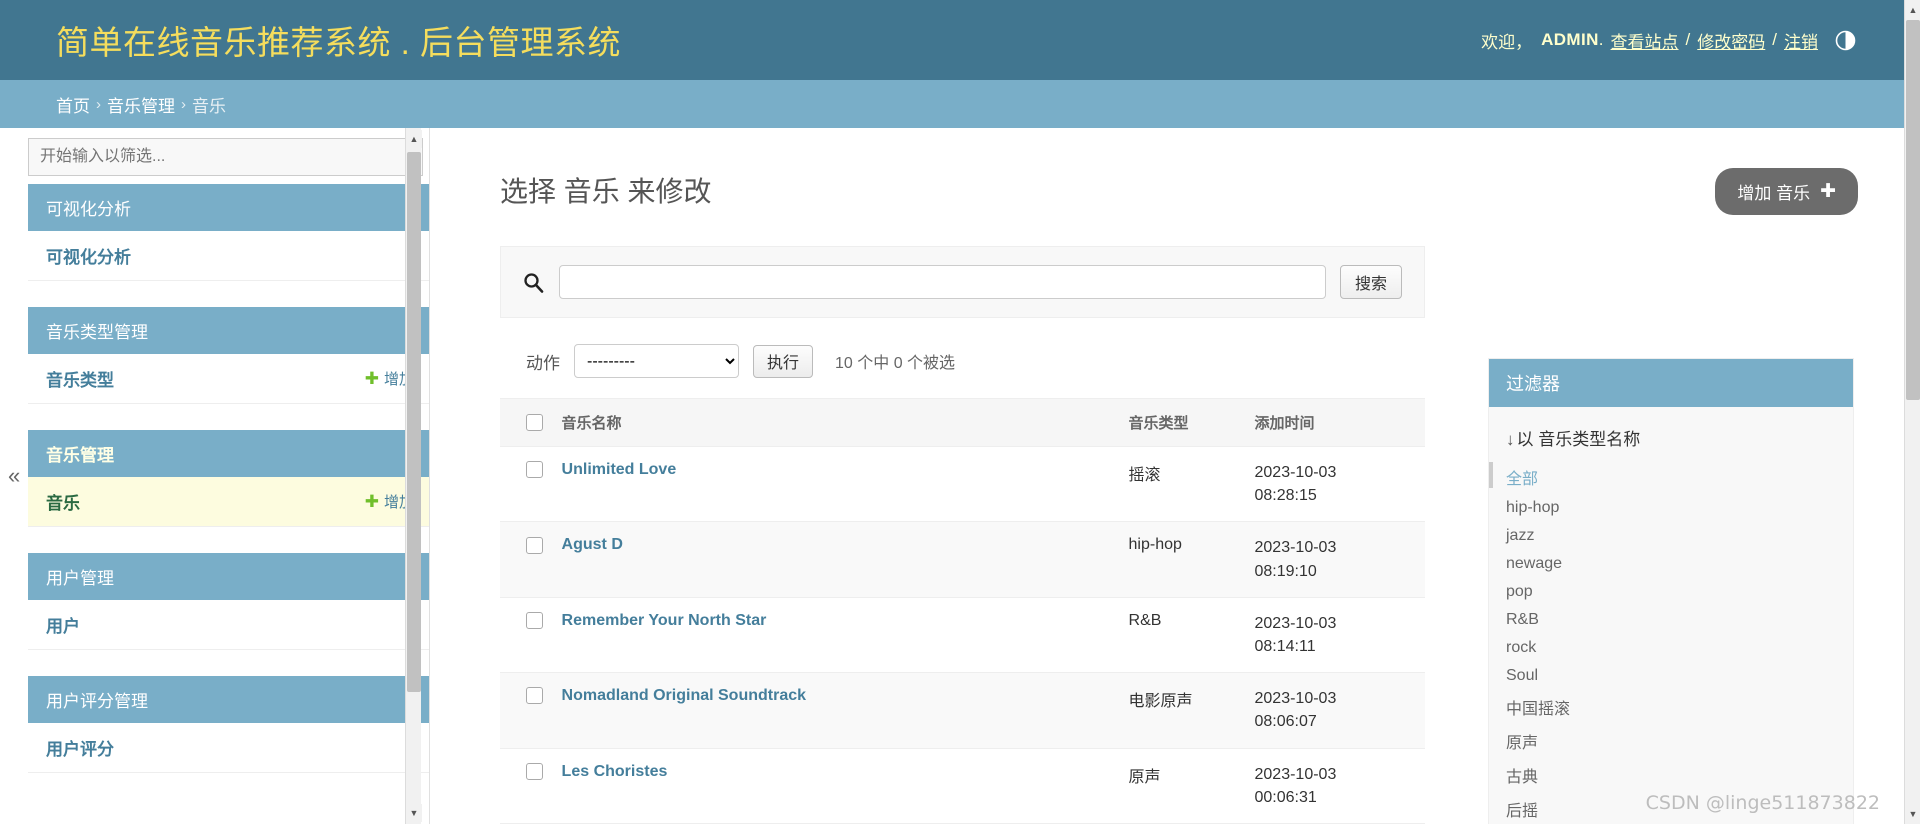 Image resolution: width=1920 pixels, height=824 pixels. What do you see at coordinates (1671, 707) in the screenshot?
I see `filter-option: 中国摇滚` at bounding box center [1671, 707].